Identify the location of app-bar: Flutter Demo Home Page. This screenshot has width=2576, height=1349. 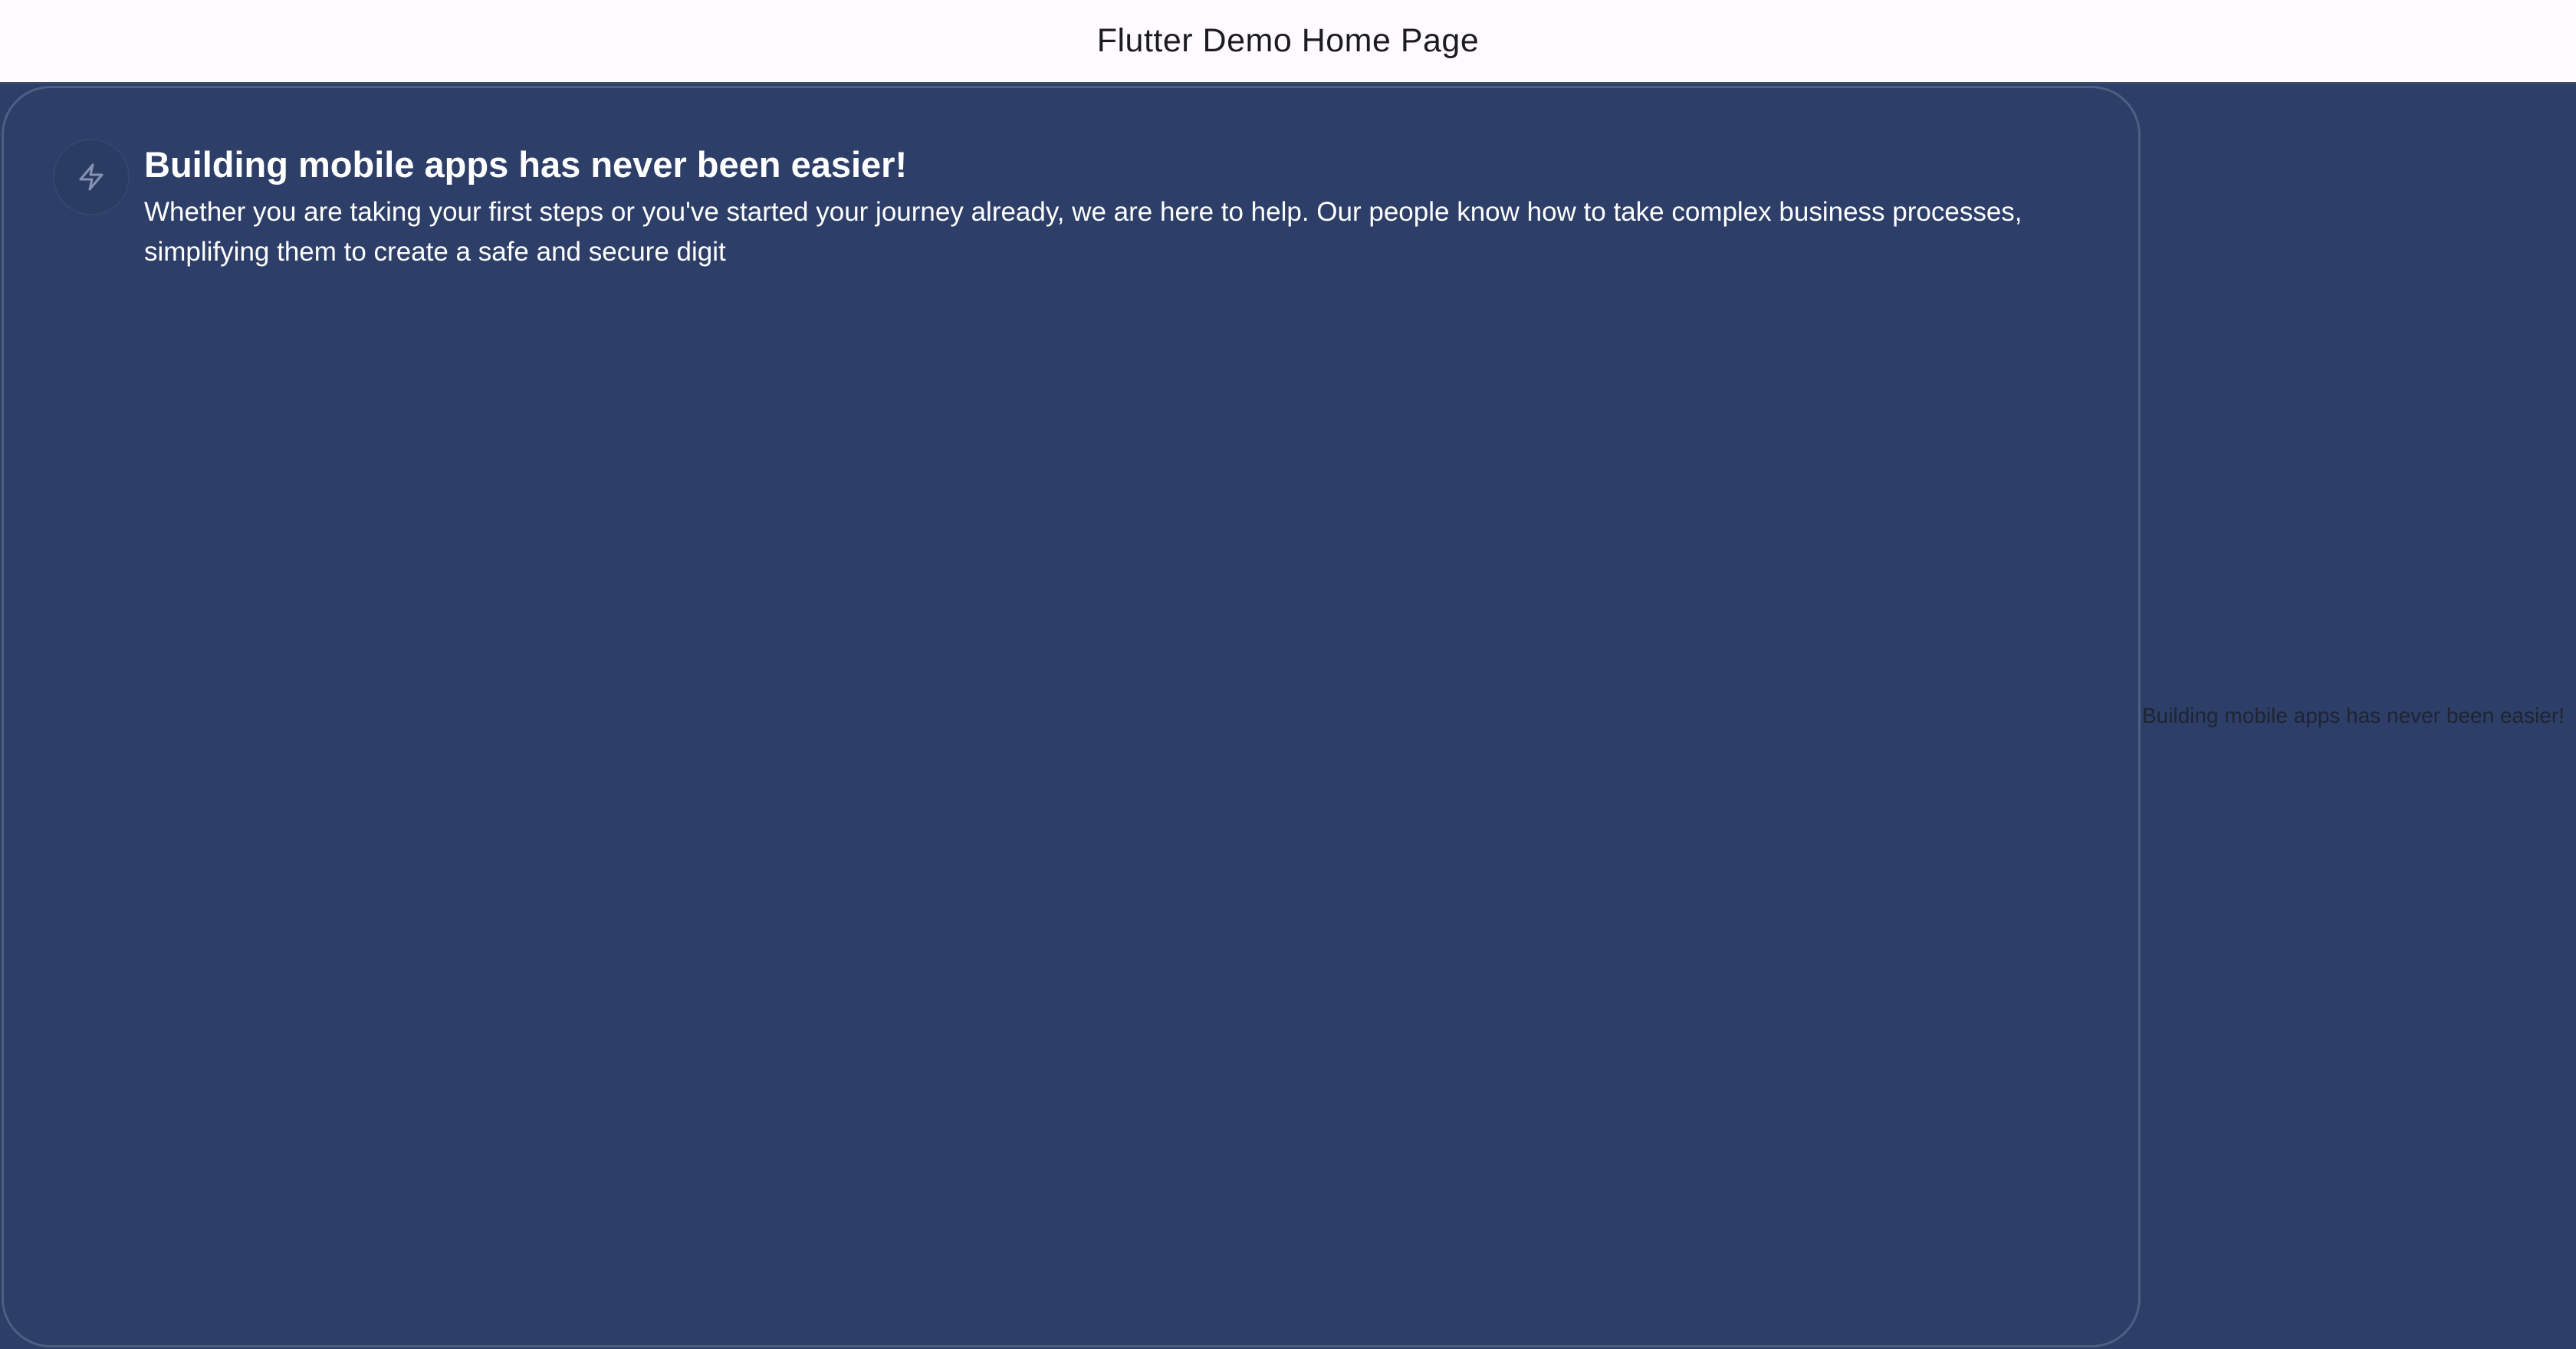
(1288, 42).